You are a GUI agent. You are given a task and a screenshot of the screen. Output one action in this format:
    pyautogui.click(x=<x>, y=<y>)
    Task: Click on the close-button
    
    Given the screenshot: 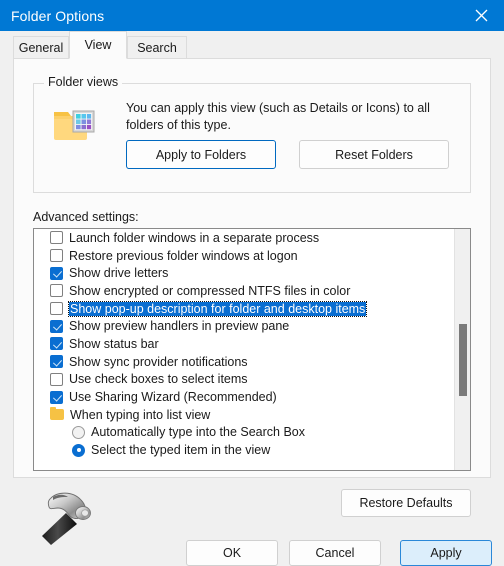 What is the action you would take?
    pyautogui.click(x=481, y=15)
    